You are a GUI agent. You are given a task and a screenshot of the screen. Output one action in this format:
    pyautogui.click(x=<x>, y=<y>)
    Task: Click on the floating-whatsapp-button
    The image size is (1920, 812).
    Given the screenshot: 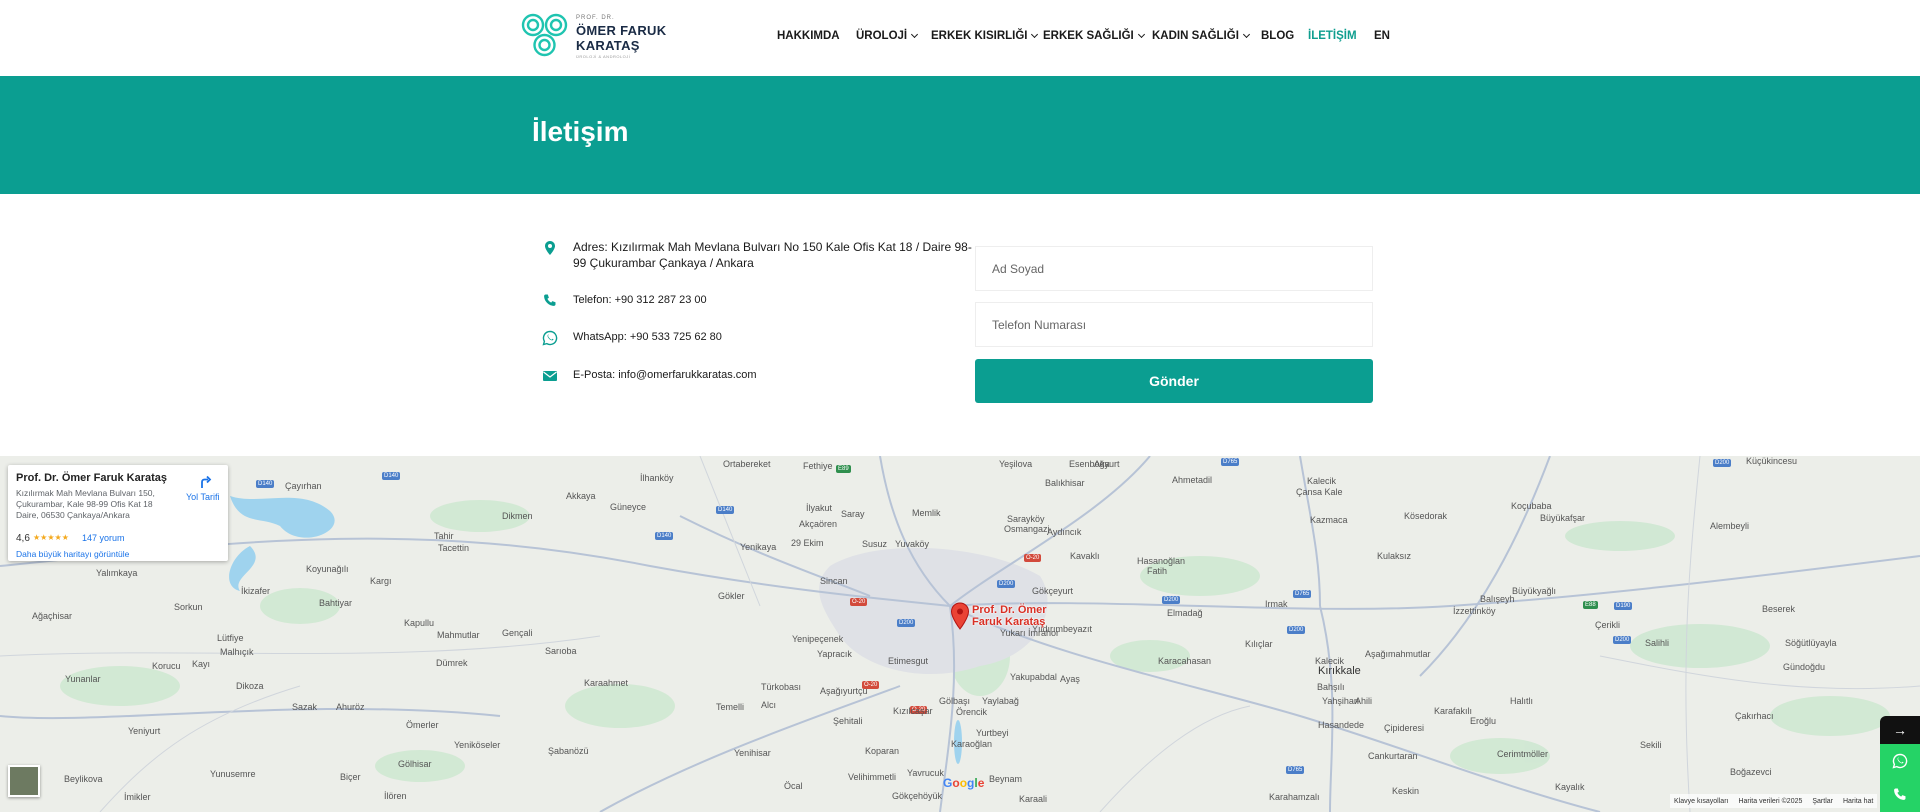 What is the action you would take?
    pyautogui.click(x=1900, y=761)
    